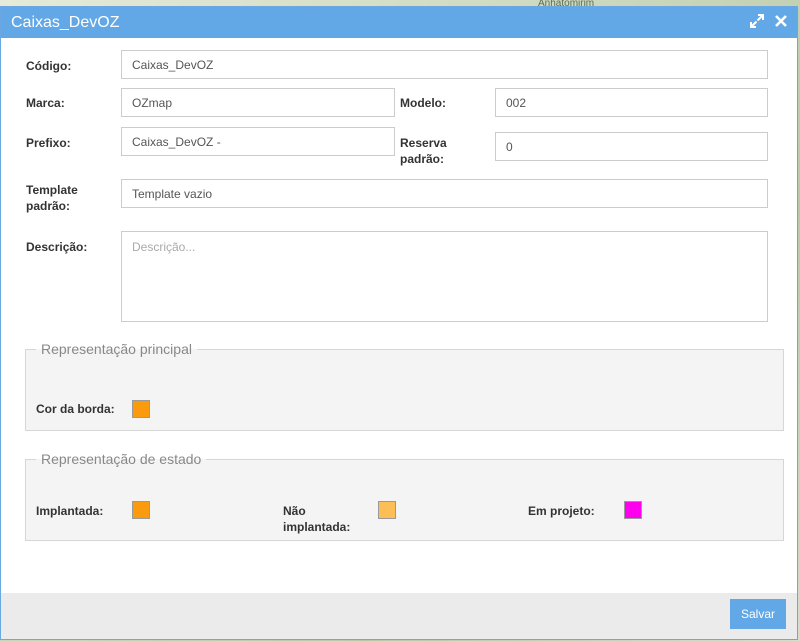  Describe the element at coordinates (141, 510) in the screenshot. I see `implantada-swatch` at that location.